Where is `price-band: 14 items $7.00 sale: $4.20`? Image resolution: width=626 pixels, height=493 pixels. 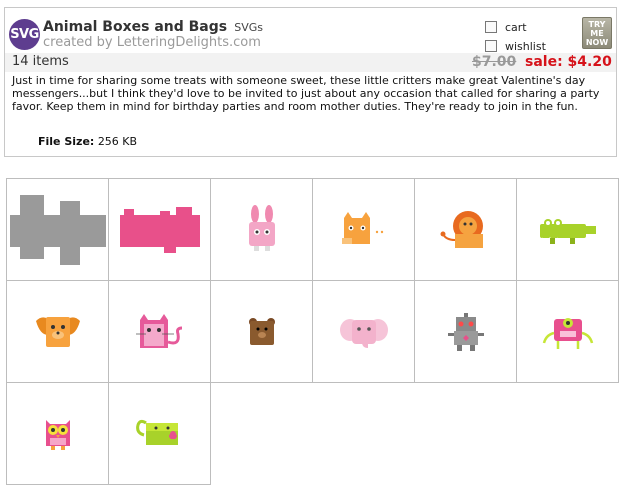
price-band: 14 items $7.00 sale: $4.20 is located at coordinates (310, 62).